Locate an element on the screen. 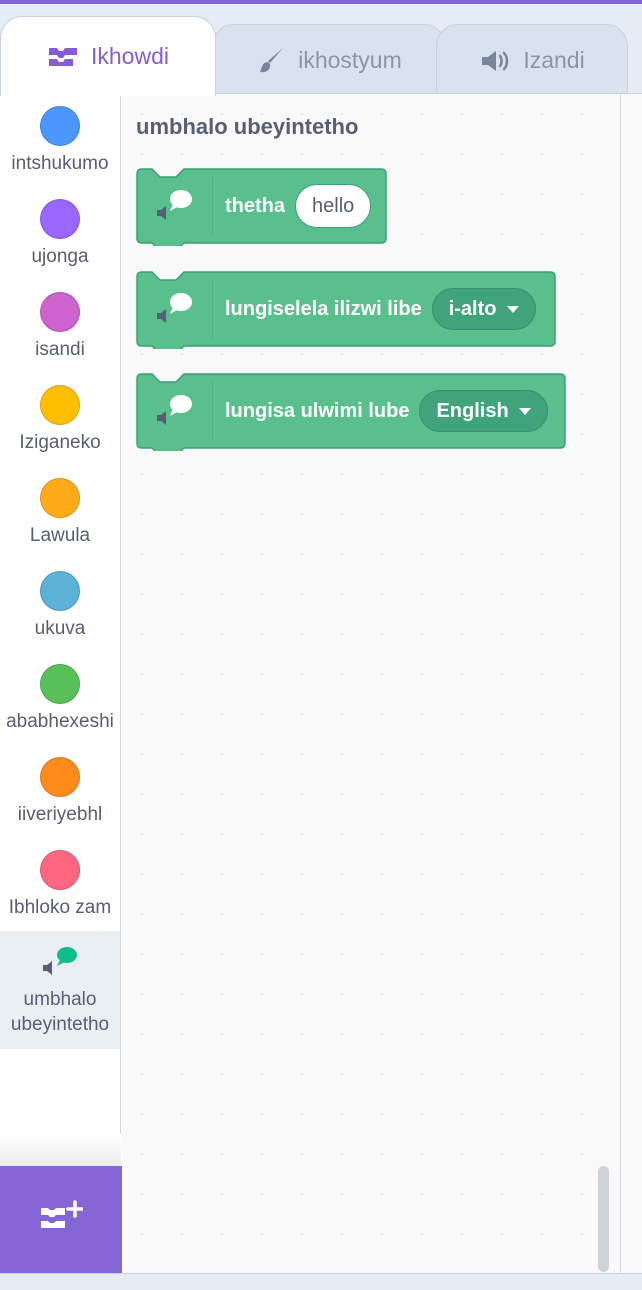 Image resolution: width=642 pixels, height=1290 pixels. category-control: Lawula is located at coordinates (60, 512).